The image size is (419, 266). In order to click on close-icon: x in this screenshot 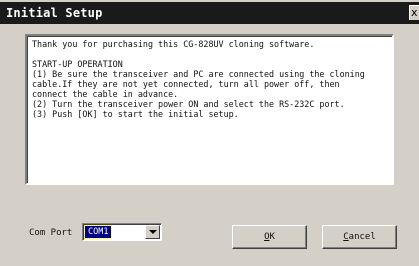, I will do `click(414, 12)`.